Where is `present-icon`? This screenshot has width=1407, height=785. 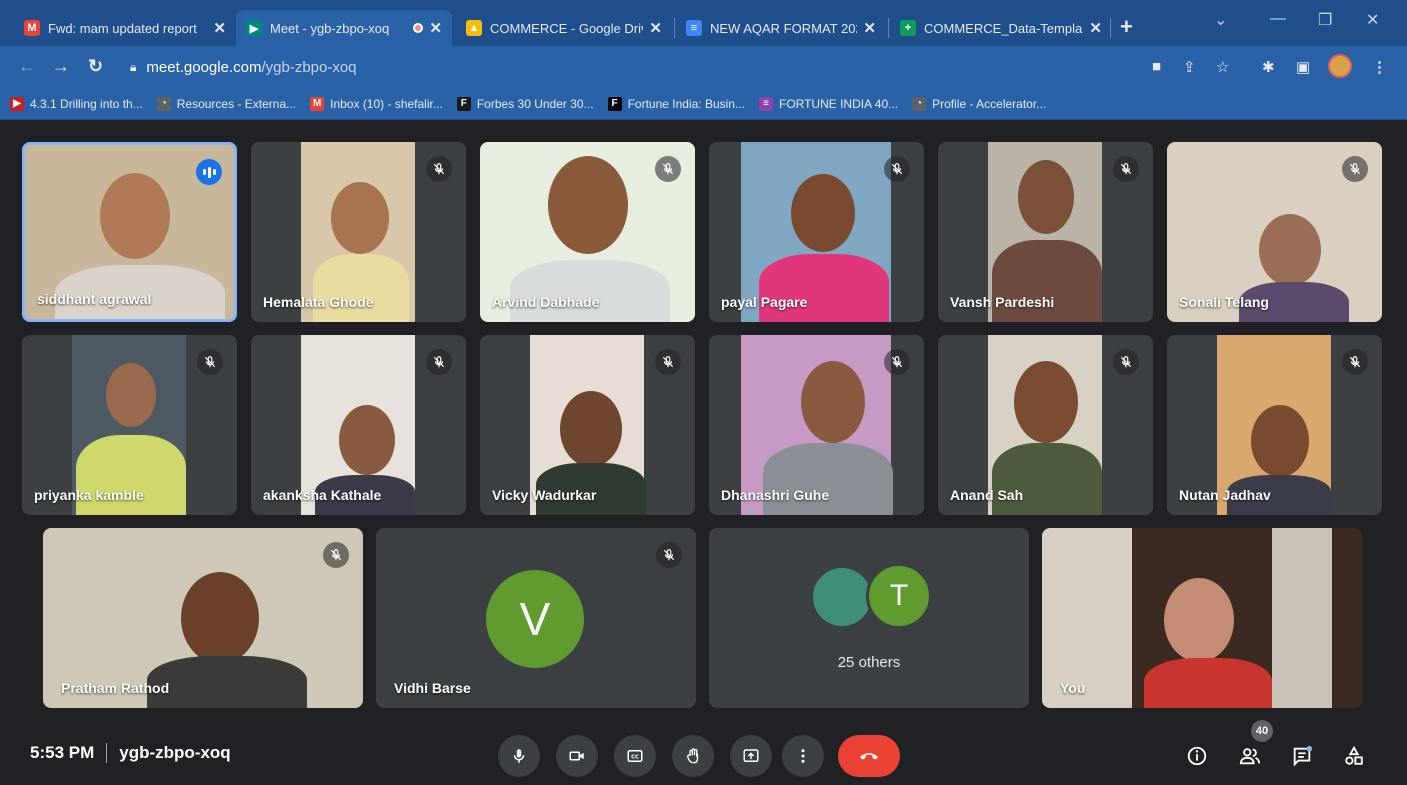
present-icon is located at coordinates (751, 755).